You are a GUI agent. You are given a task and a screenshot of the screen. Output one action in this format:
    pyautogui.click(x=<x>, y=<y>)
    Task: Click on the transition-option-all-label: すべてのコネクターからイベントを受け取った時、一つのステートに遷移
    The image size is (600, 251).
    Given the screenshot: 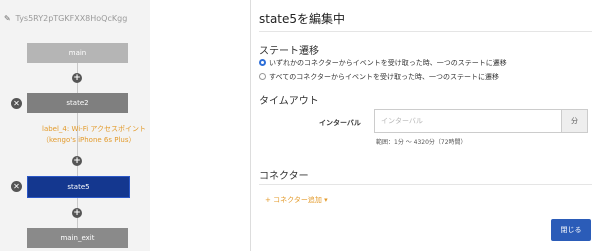 What is the action you would take?
    pyautogui.click(x=384, y=77)
    